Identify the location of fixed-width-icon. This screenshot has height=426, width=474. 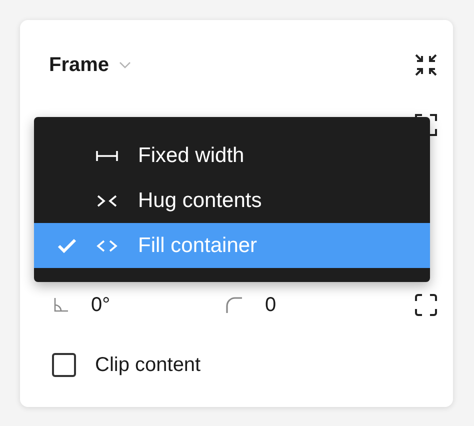
(107, 156).